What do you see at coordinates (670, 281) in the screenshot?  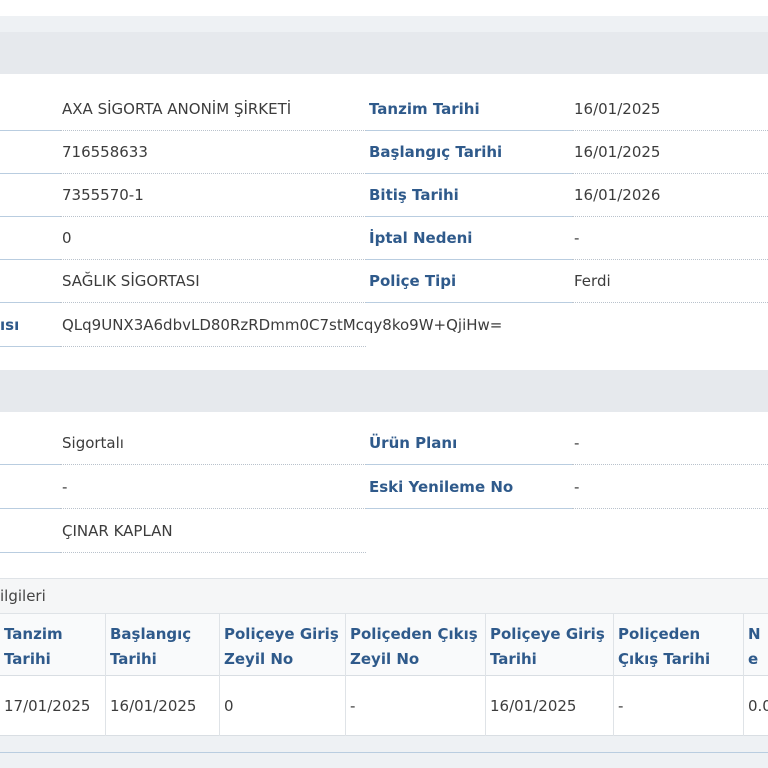 I see `policy-type-value: Ferdi` at bounding box center [670, 281].